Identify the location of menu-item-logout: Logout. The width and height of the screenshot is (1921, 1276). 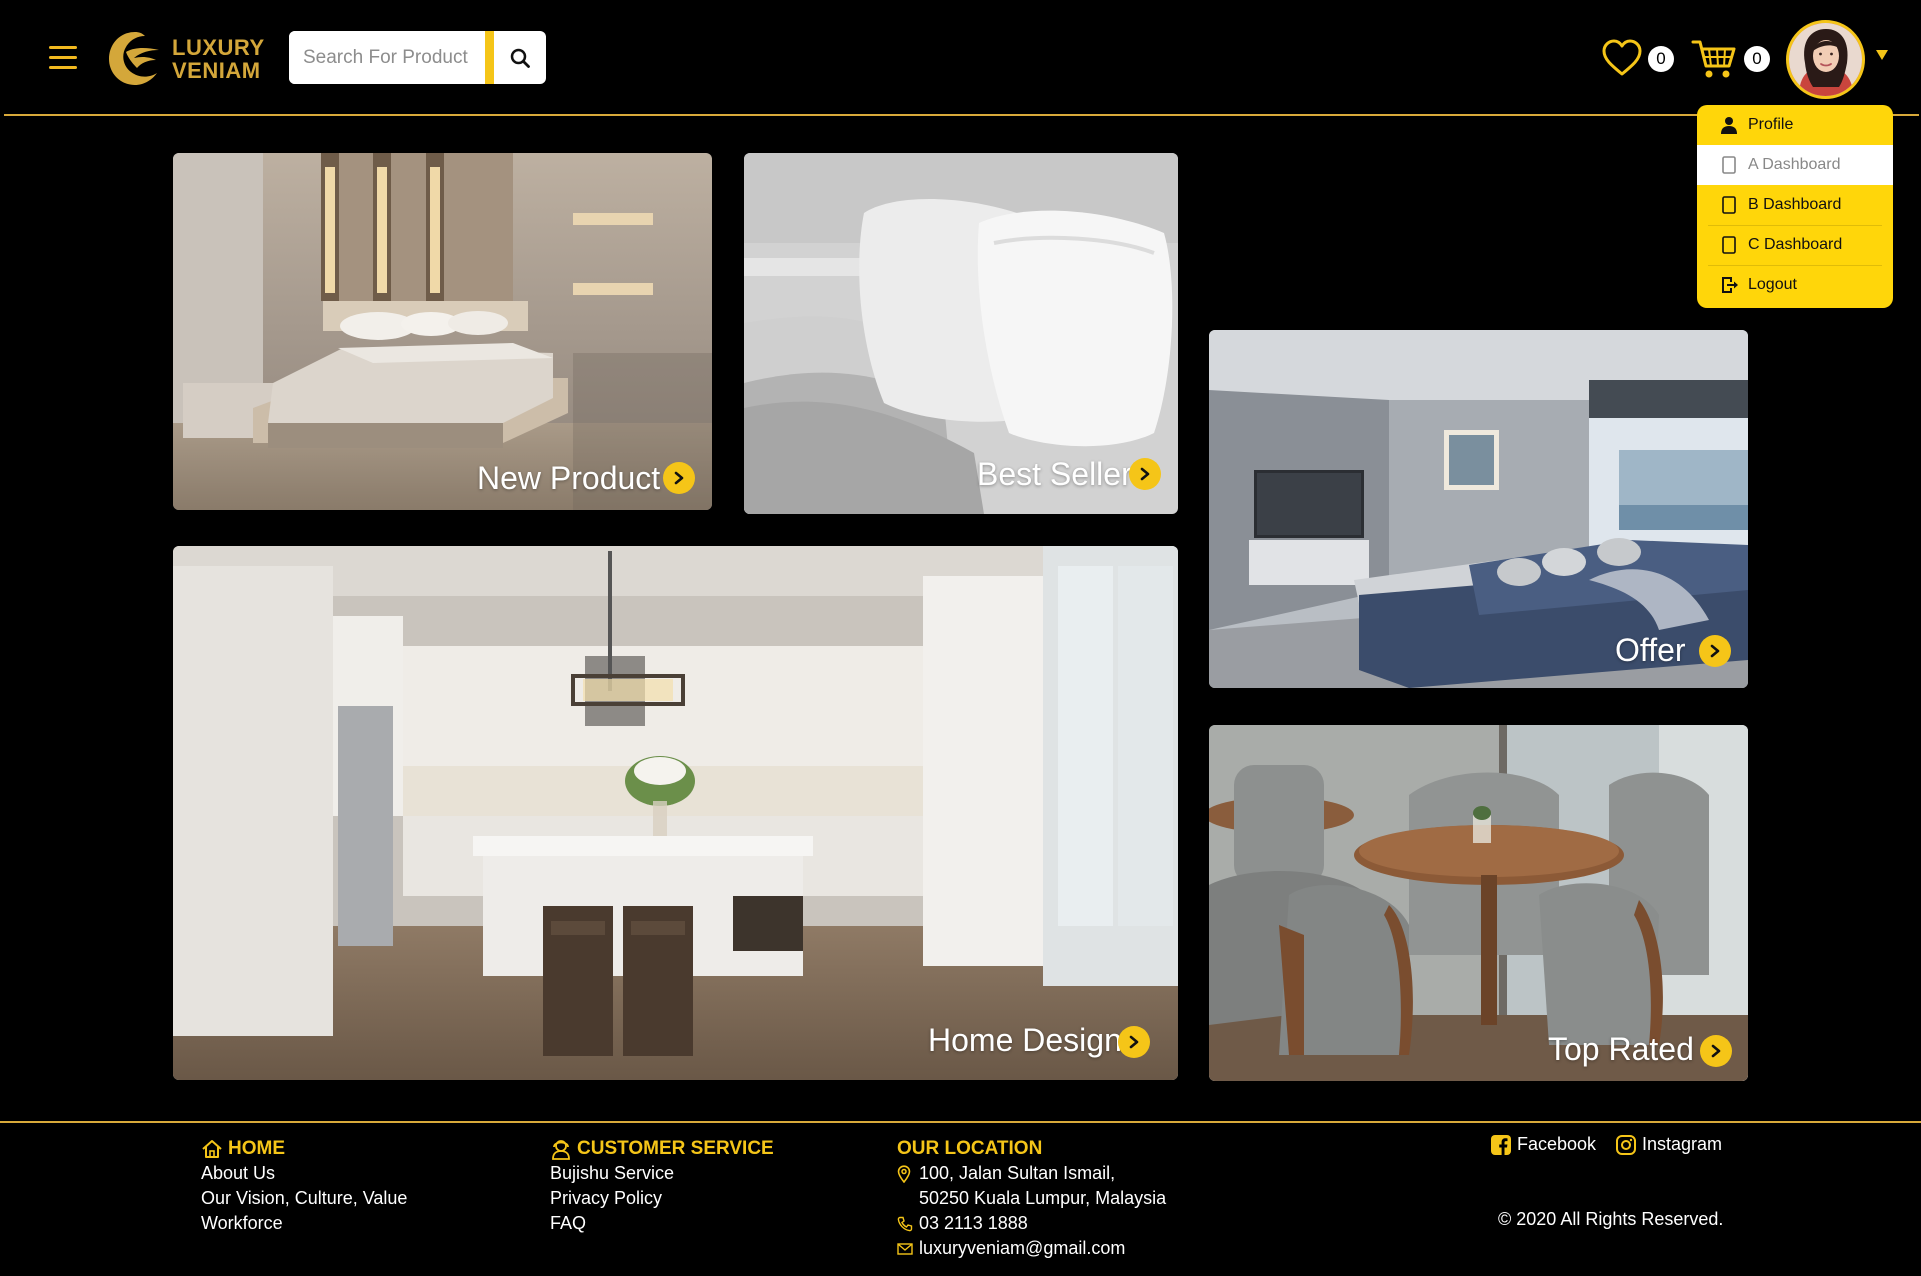
(1795, 285).